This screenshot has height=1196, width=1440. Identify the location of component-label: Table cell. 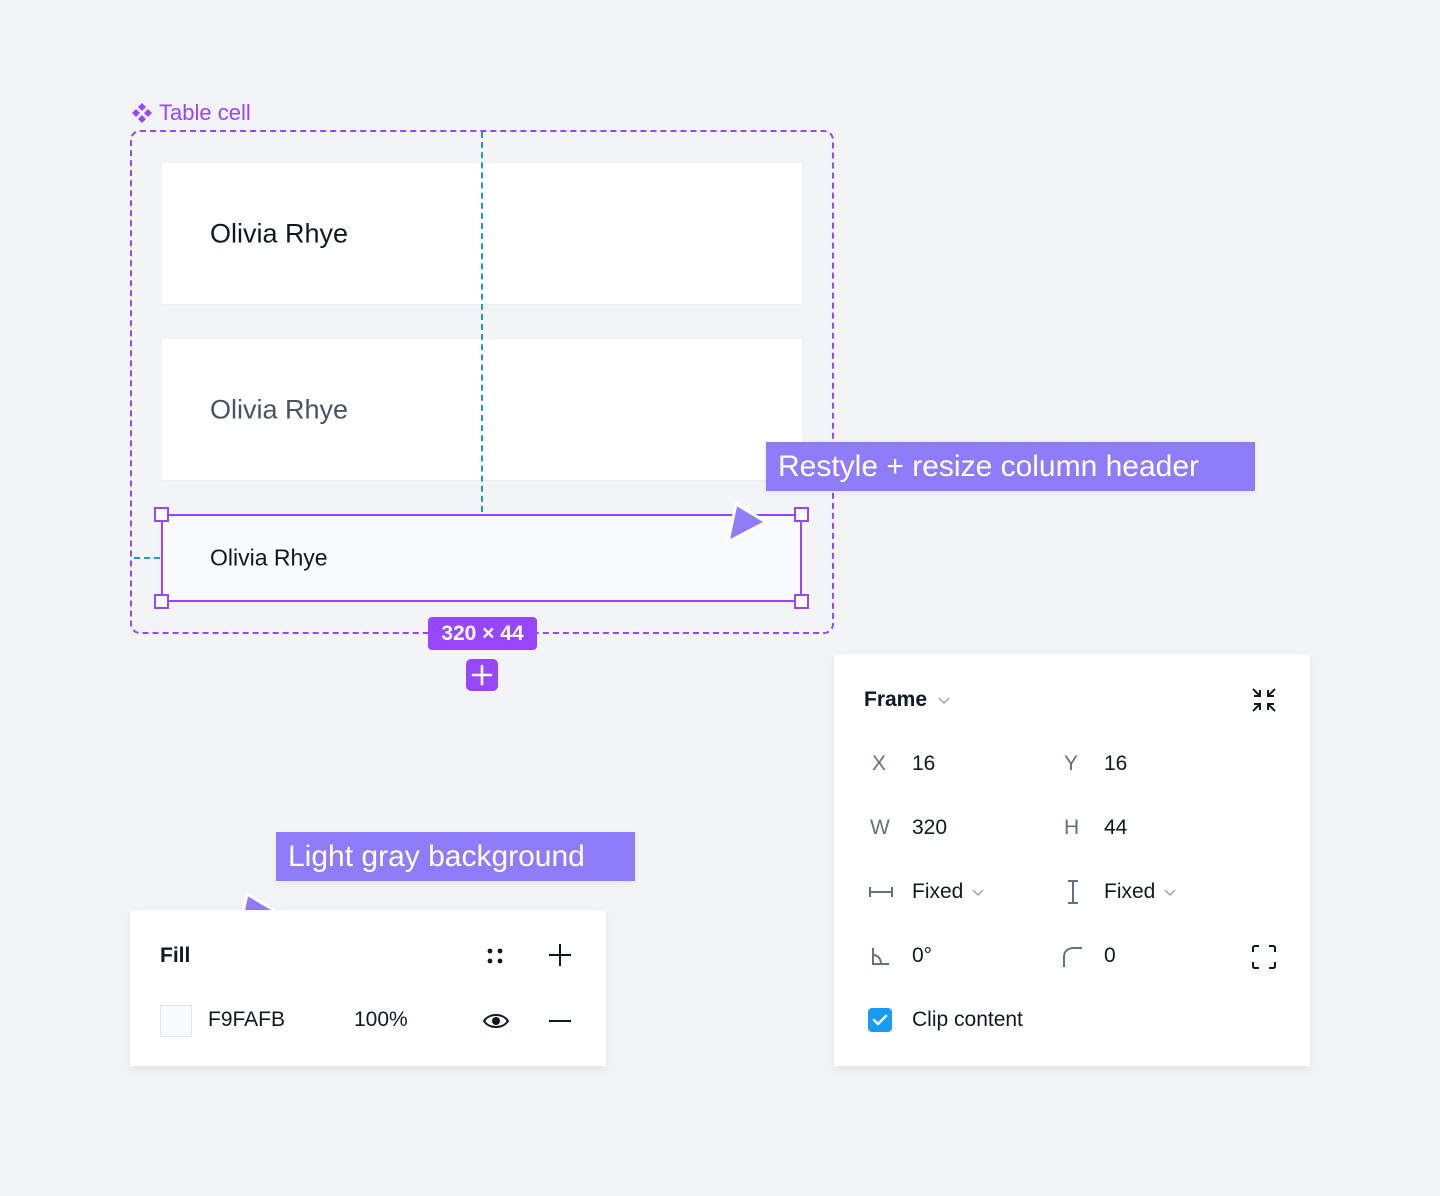
(191, 113).